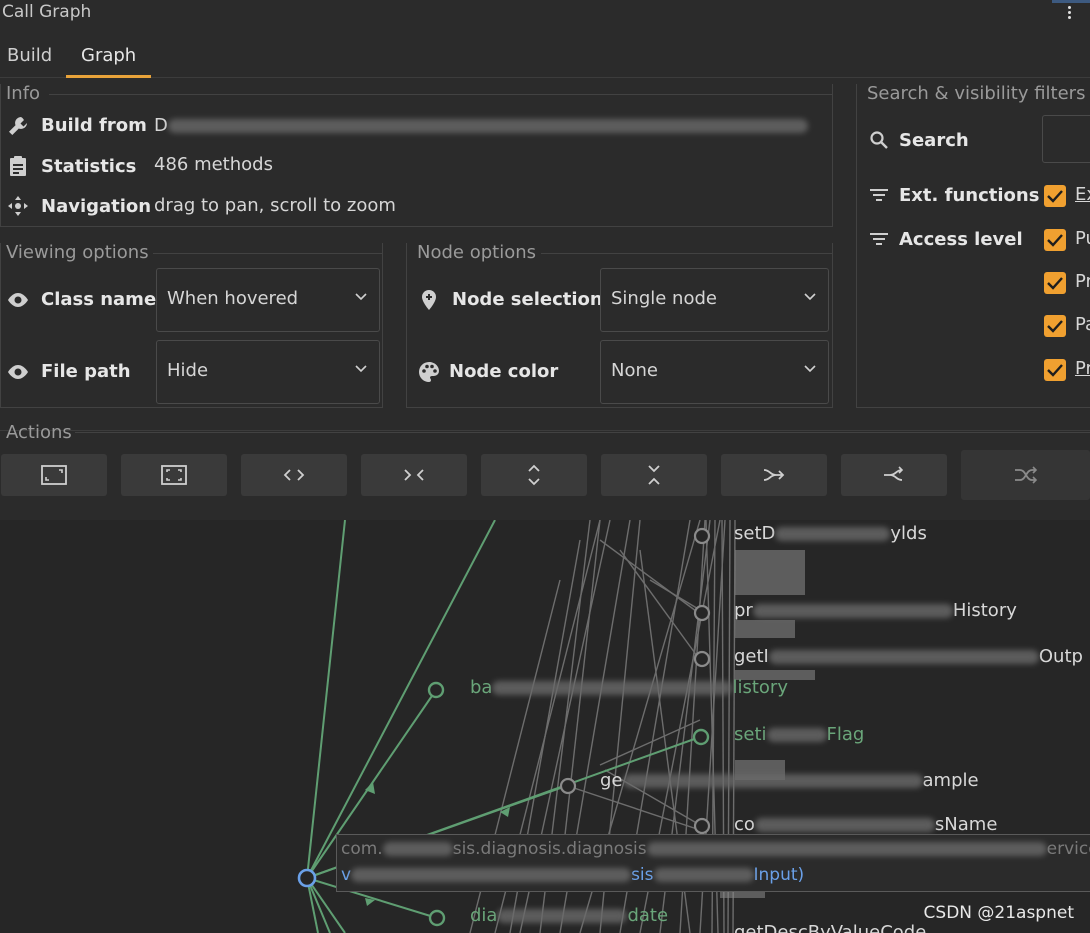 This screenshot has height=933, width=1090. I want to click on node-color-select-value: None, so click(634, 370).